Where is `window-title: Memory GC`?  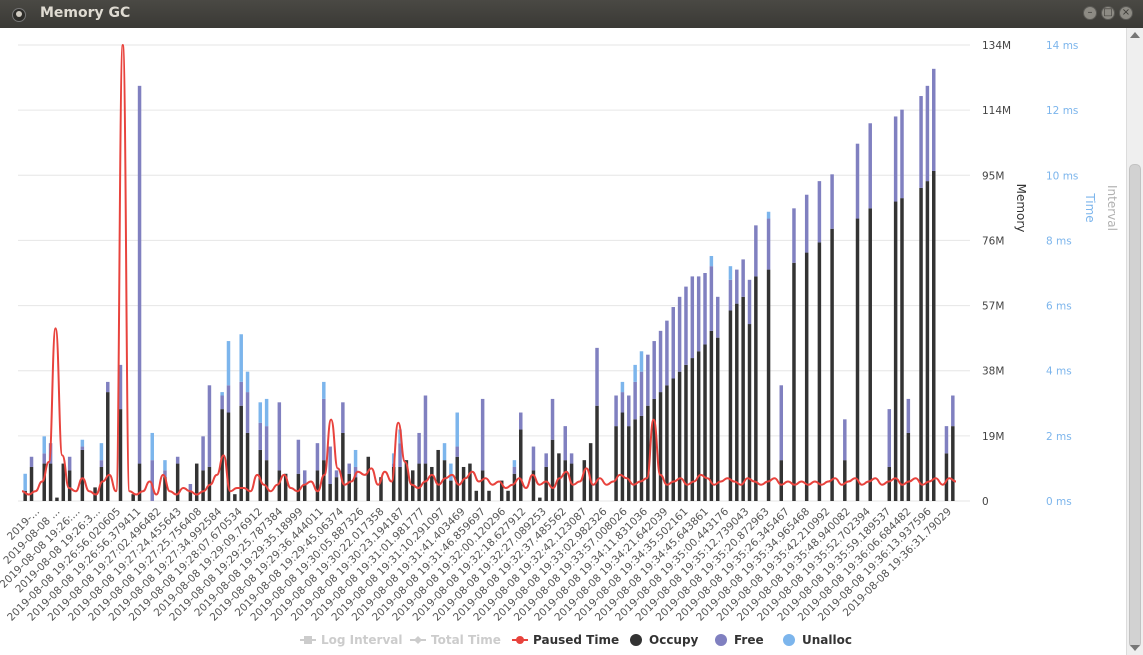
window-title: Memory GC is located at coordinates (85, 13).